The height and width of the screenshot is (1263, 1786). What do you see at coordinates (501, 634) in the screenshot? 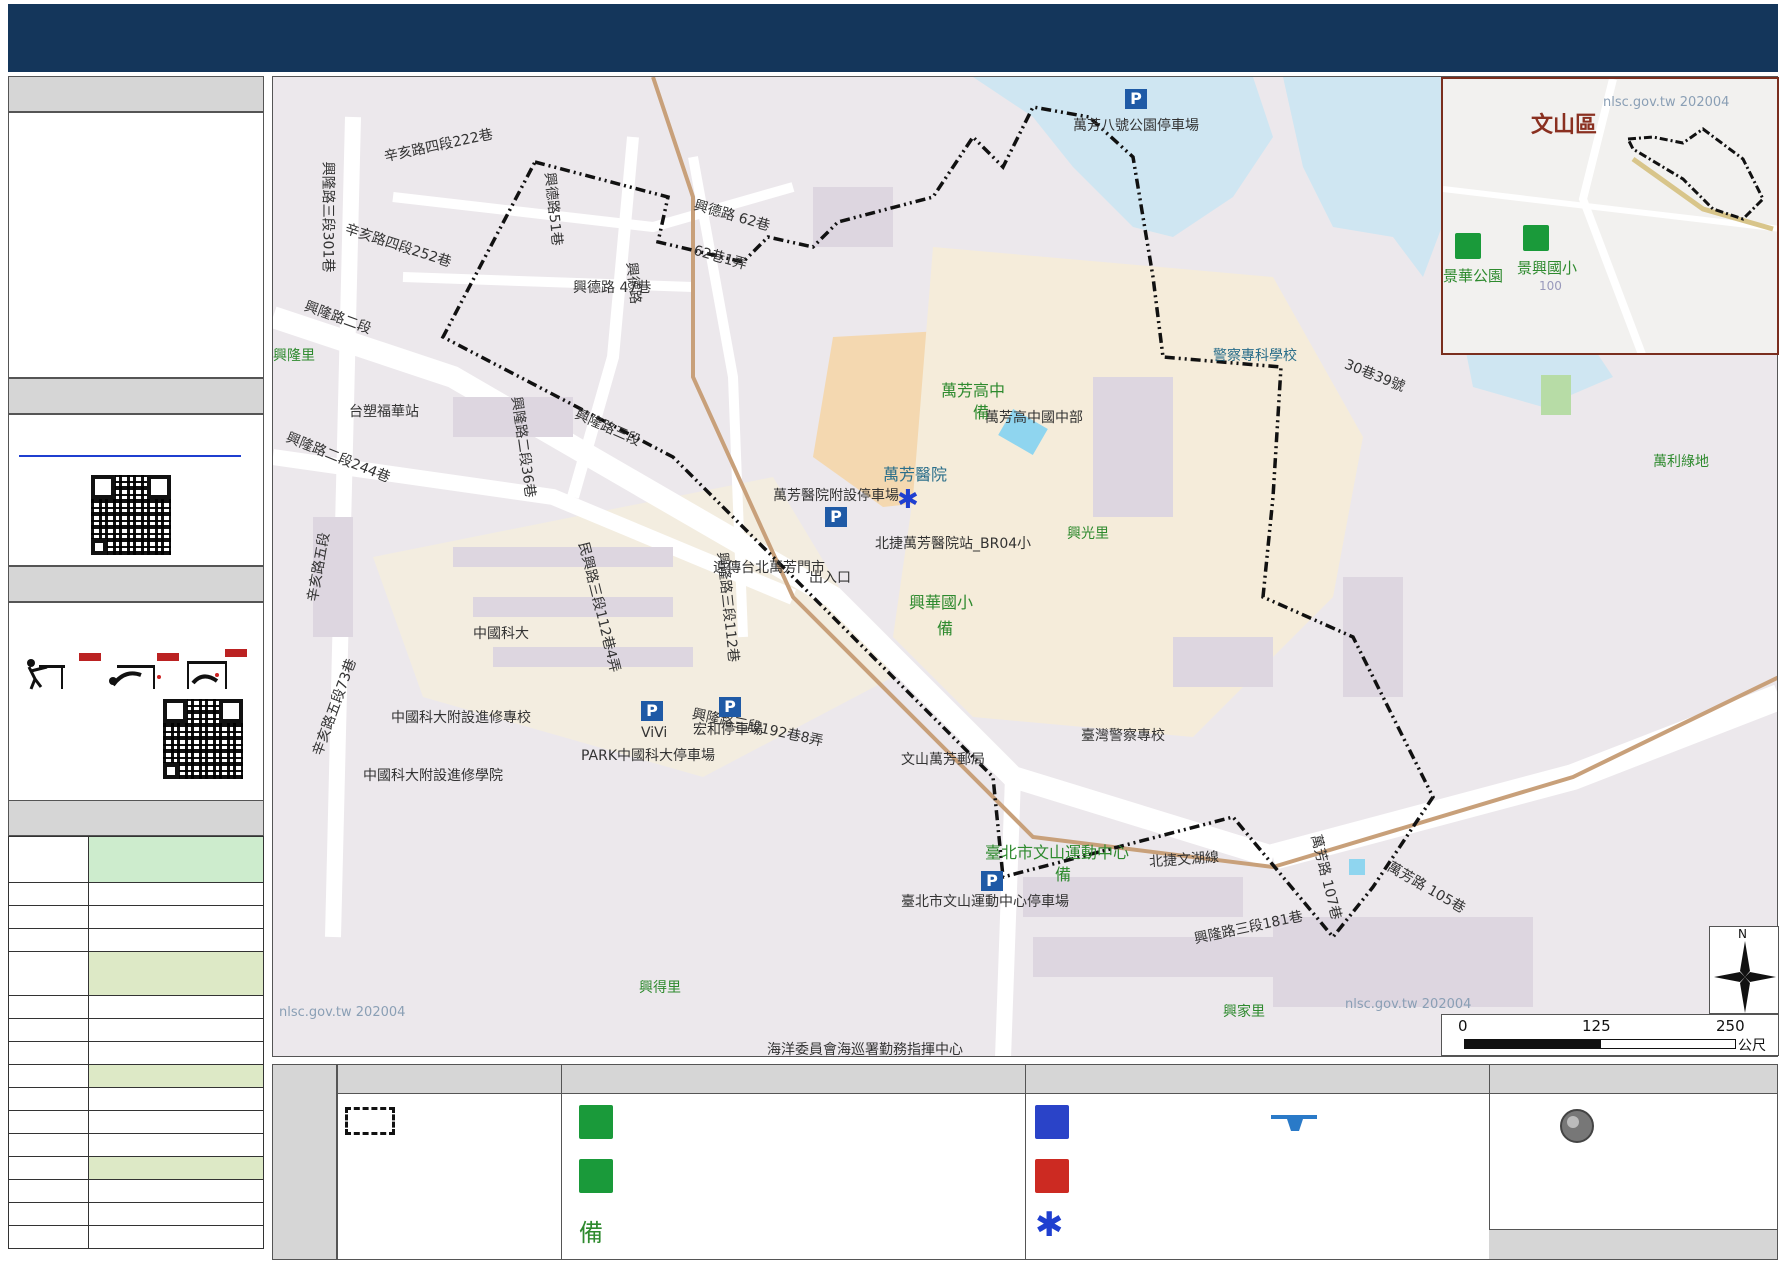
I see `poi-label: 中國科大` at bounding box center [501, 634].